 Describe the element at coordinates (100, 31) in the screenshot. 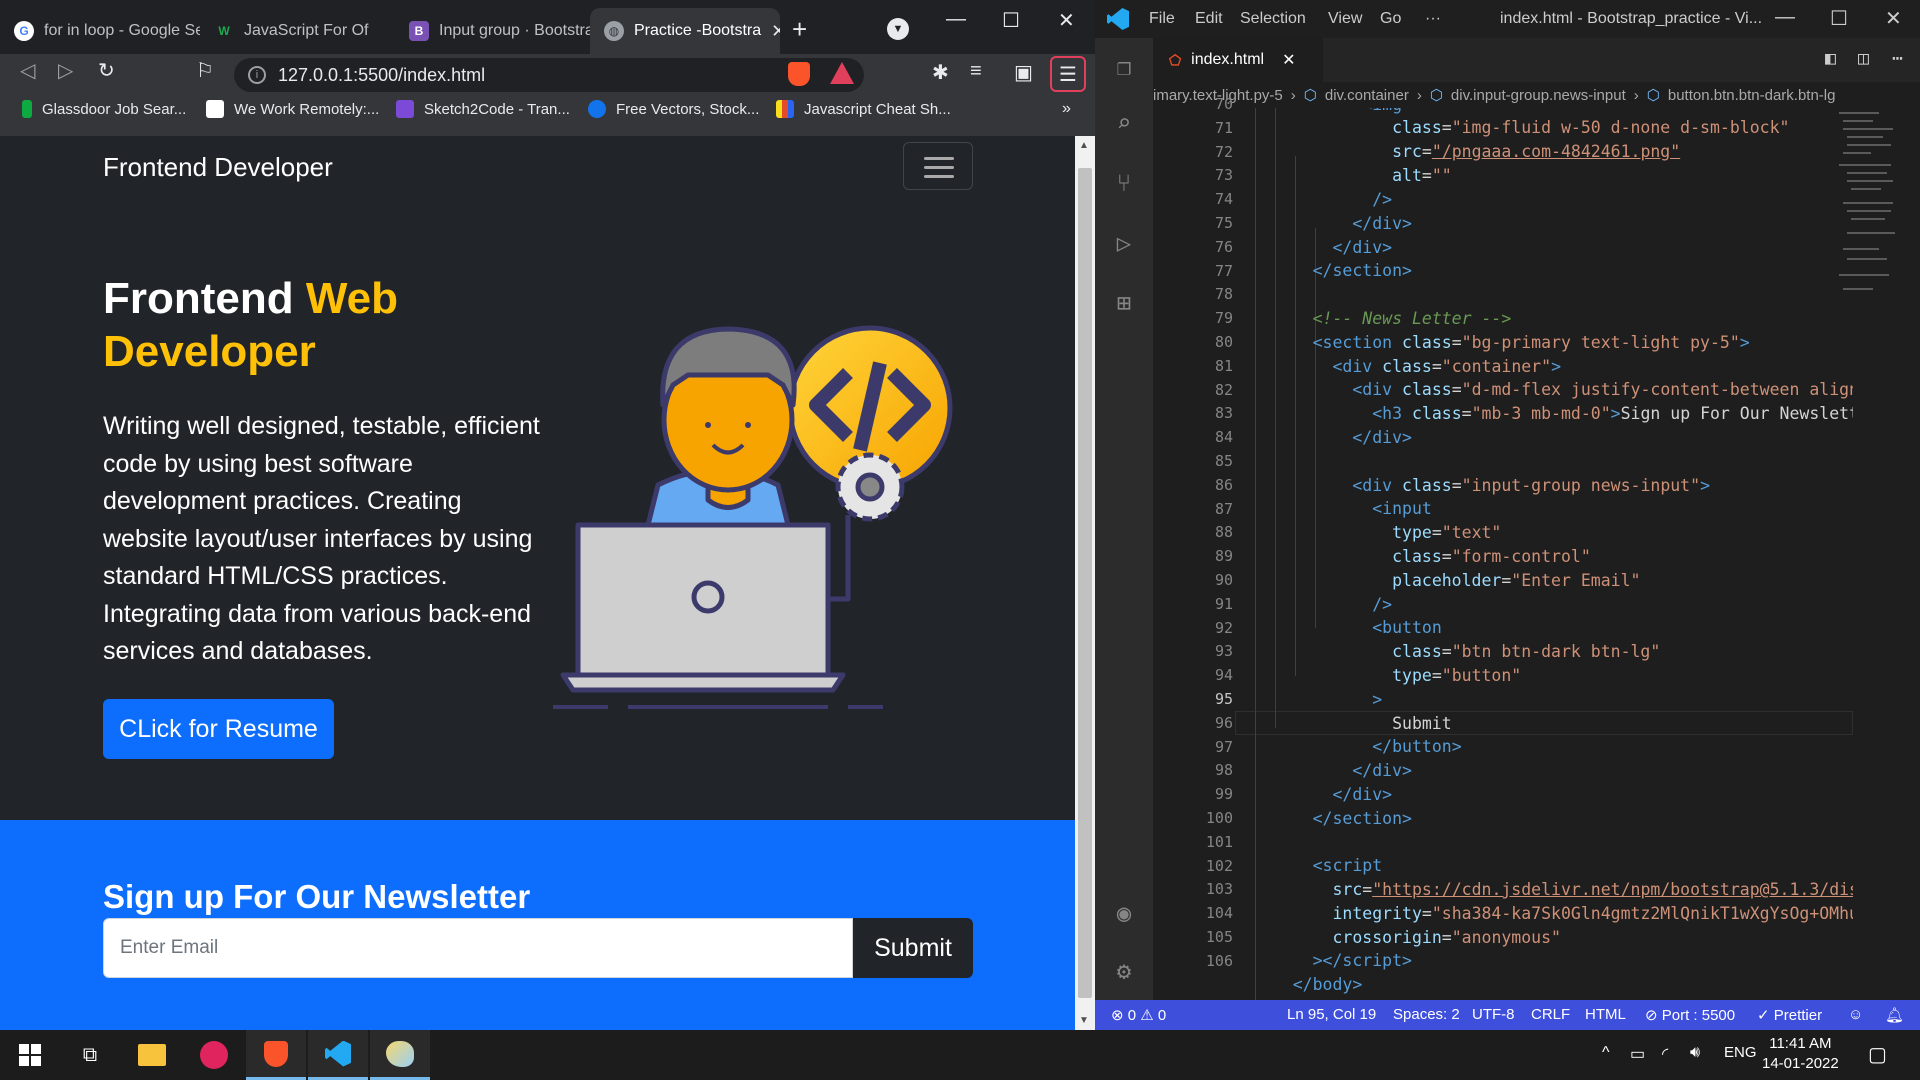

I see `tab-google: G for in loop - Google Se` at that location.